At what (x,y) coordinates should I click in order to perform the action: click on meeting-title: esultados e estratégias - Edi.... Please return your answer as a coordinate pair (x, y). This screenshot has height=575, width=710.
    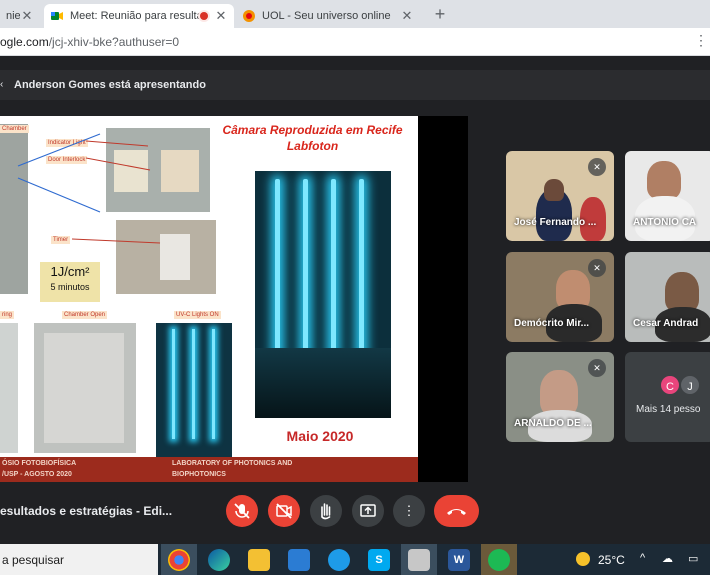
    Looking at the image, I should click on (86, 511).